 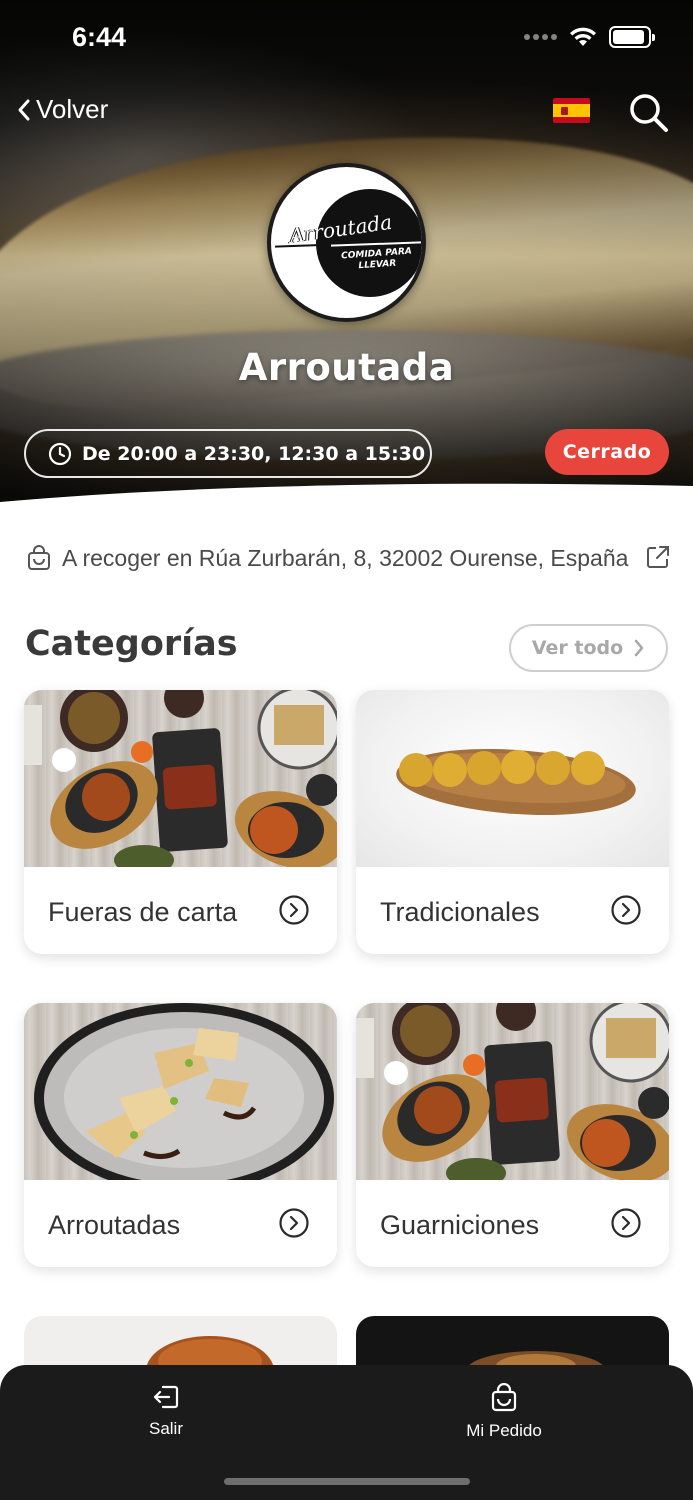 What do you see at coordinates (346, 367) in the screenshot?
I see `restaurant-name: Arroutada` at bounding box center [346, 367].